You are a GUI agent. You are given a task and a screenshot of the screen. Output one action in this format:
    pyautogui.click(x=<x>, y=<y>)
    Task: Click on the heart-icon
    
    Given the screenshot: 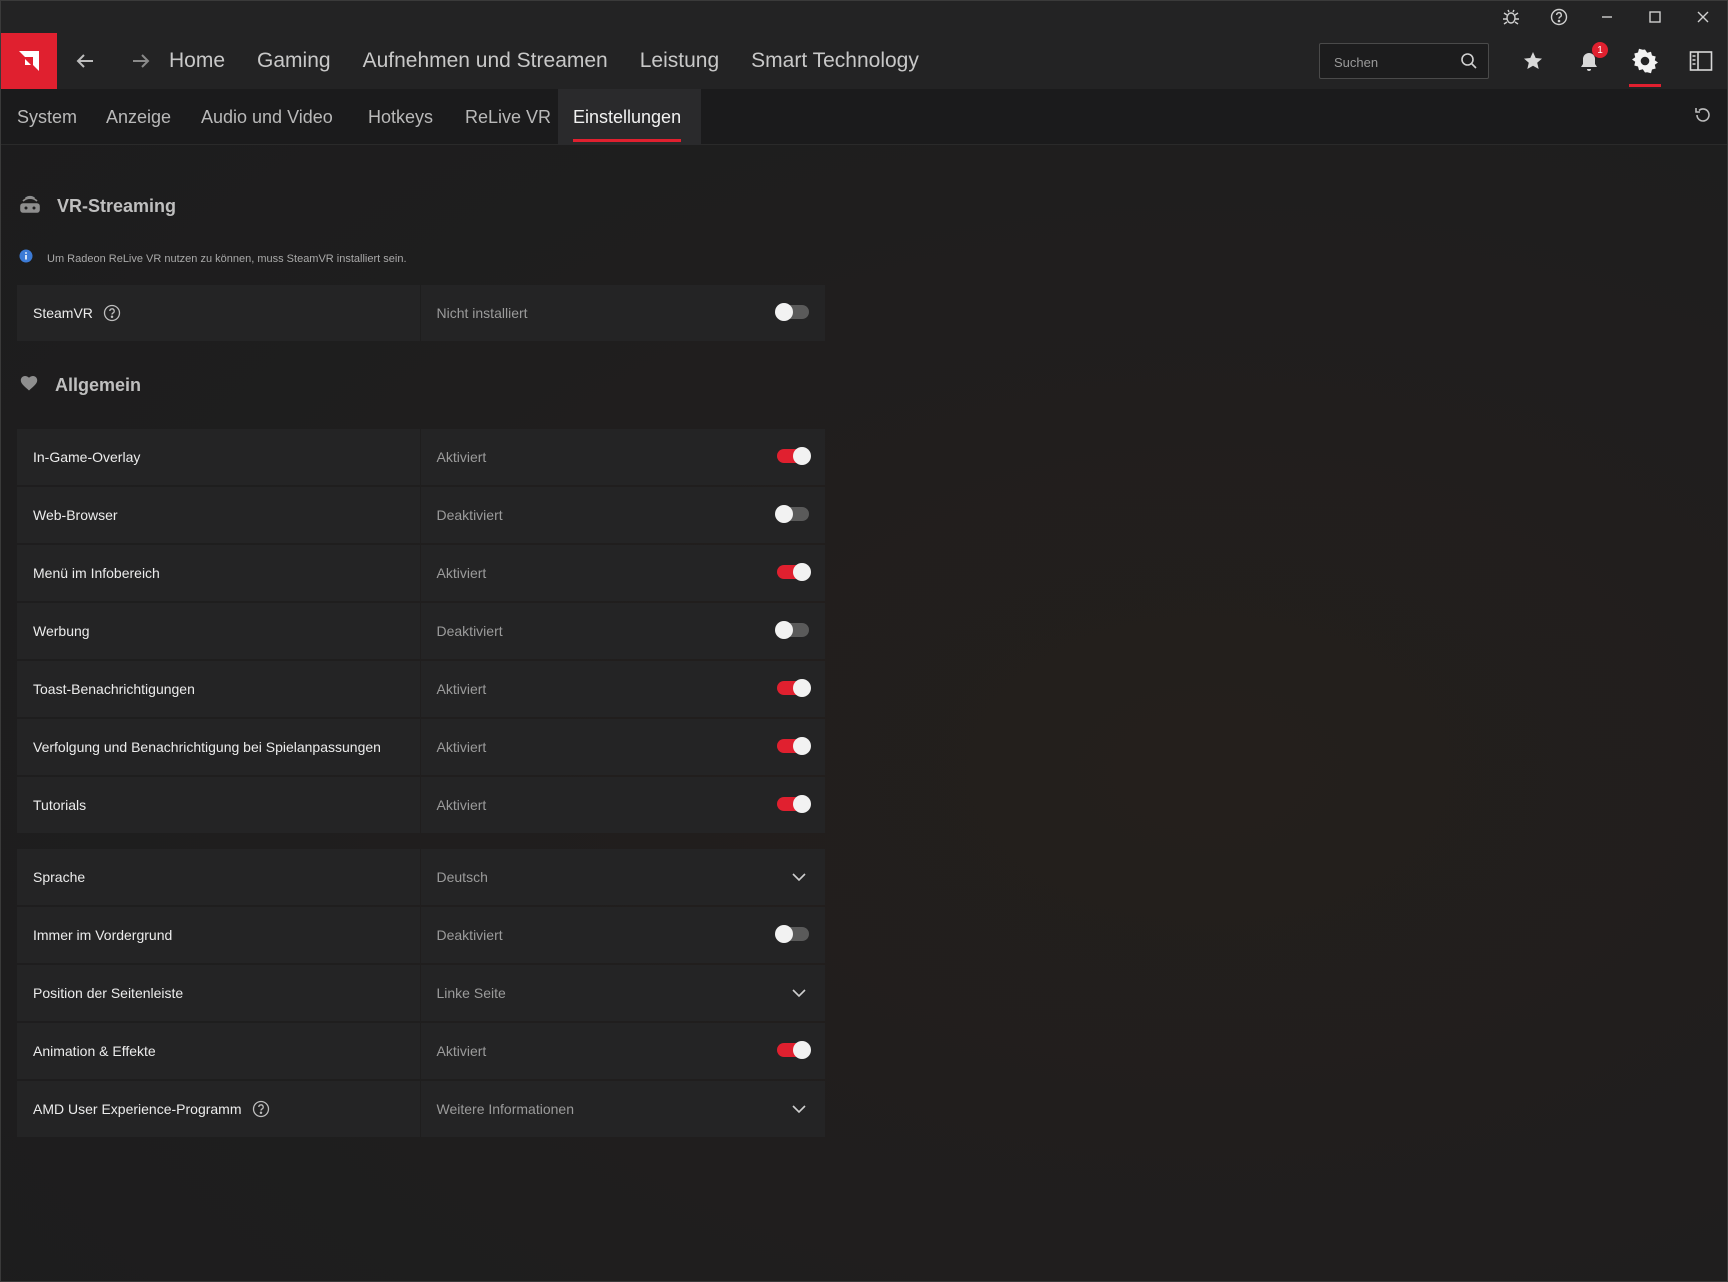 What is the action you would take?
    pyautogui.click(x=29, y=385)
    